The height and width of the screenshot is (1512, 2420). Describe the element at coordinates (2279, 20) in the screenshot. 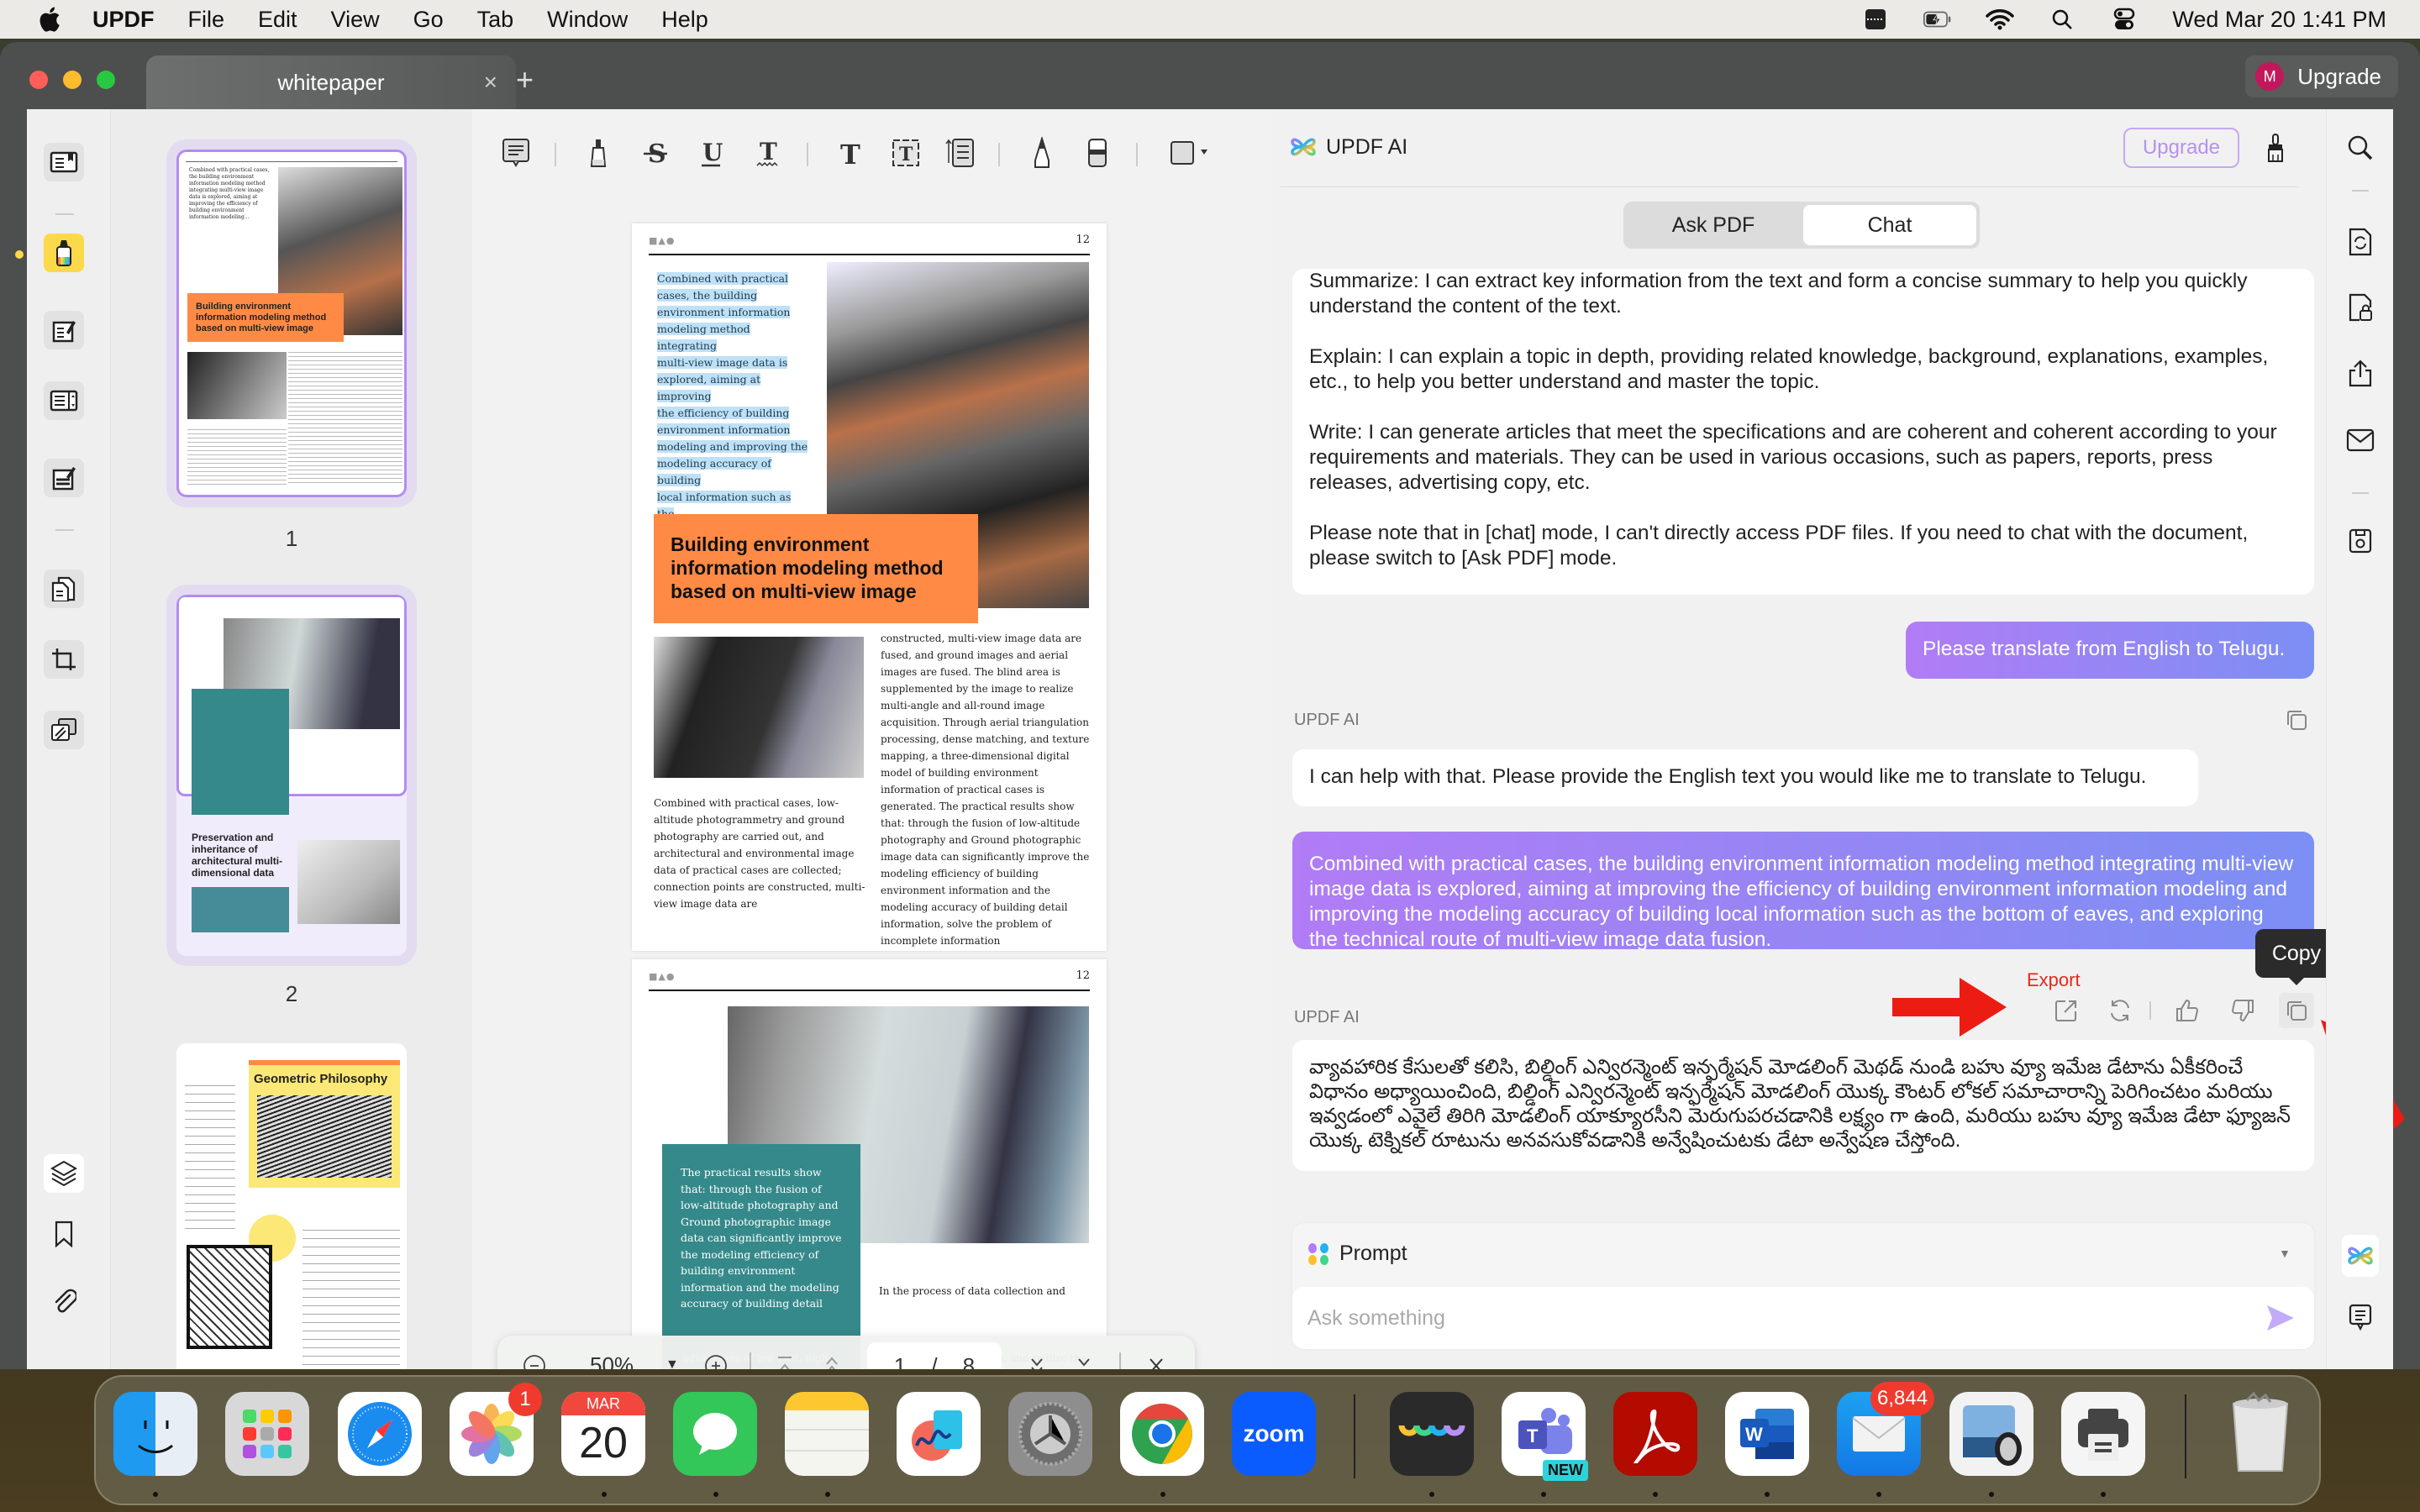

I see `menubar-clock: Wed Mar 20 1:41 PM` at that location.